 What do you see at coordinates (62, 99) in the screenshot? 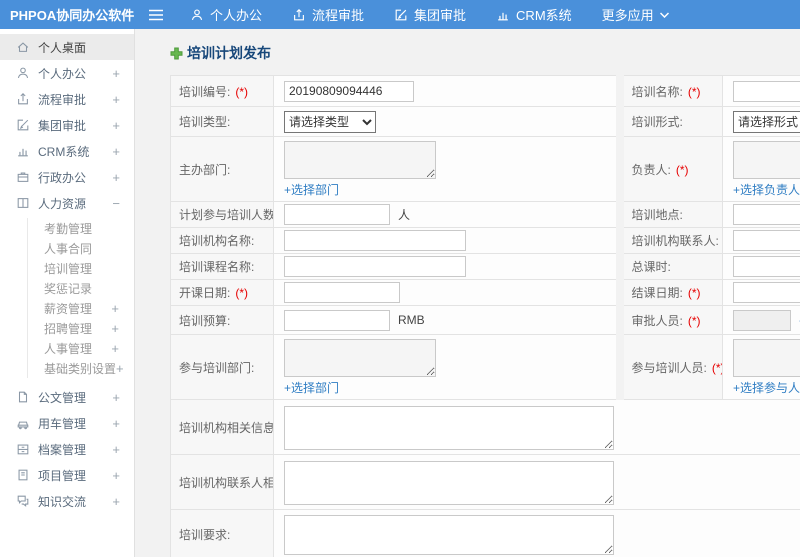
I see `sidebar-item-label: 流程审批` at bounding box center [62, 99].